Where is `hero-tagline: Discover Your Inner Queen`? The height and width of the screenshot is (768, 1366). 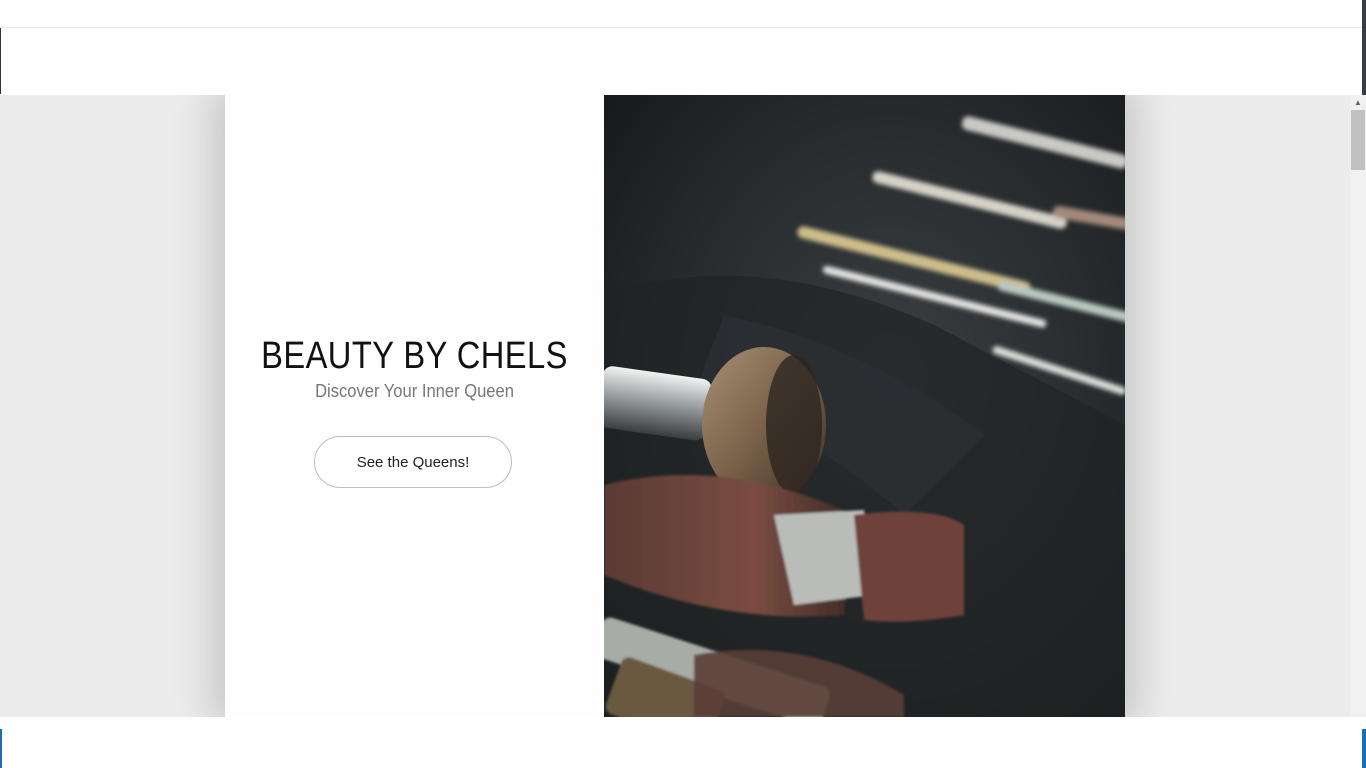 hero-tagline: Discover Your Inner Queen is located at coordinates (414, 391).